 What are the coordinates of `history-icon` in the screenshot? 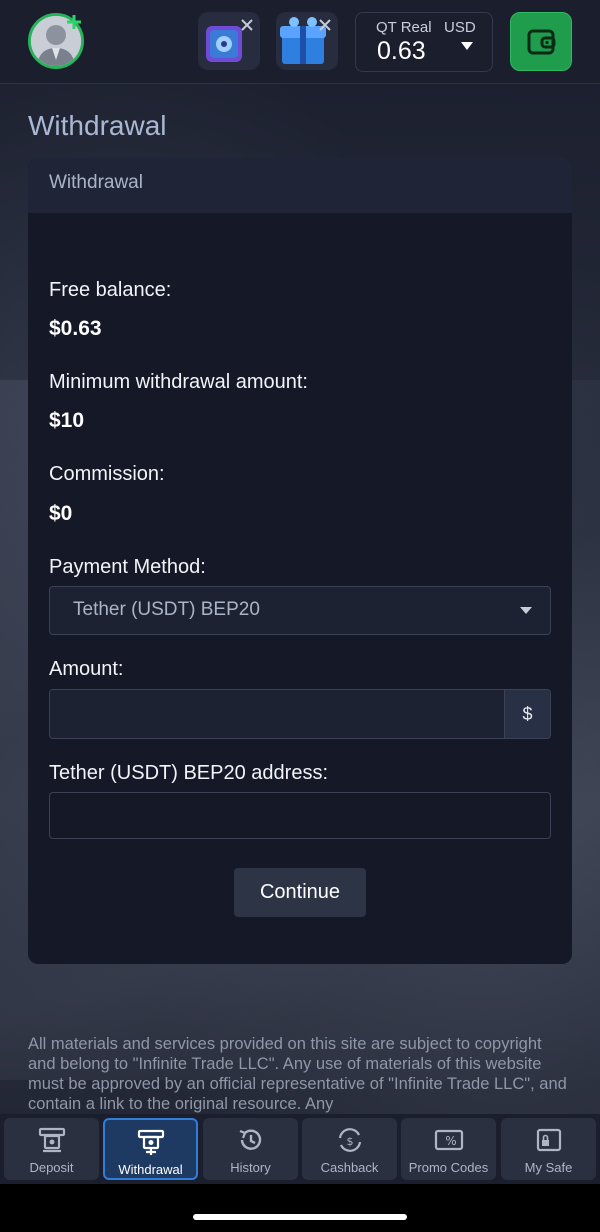 It's located at (250, 1139).